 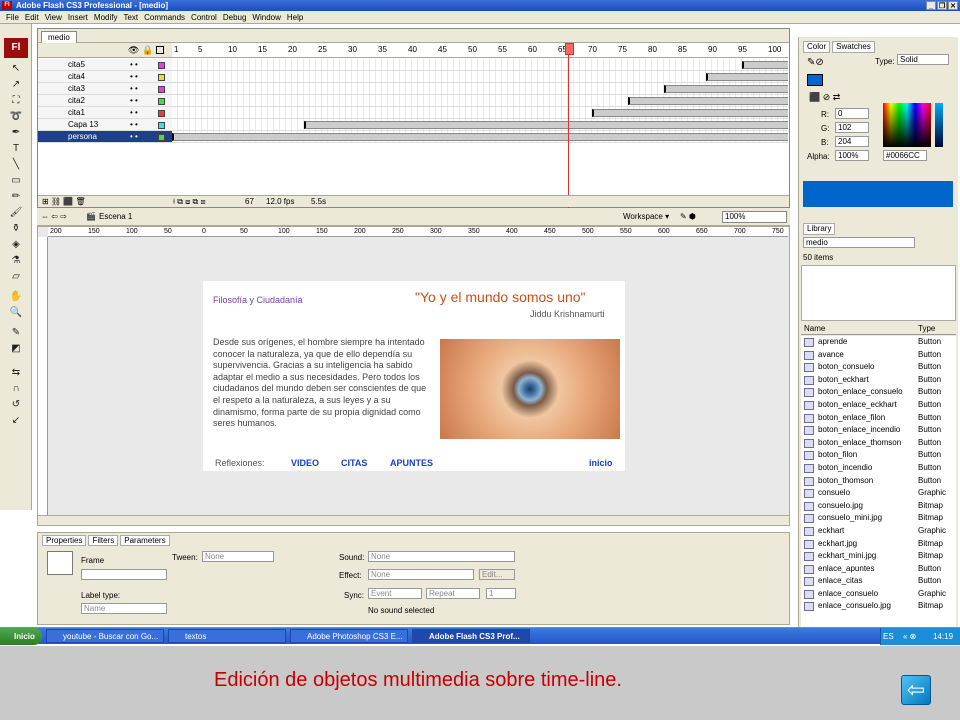 I want to click on tab-color: Color, so click(x=817, y=47).